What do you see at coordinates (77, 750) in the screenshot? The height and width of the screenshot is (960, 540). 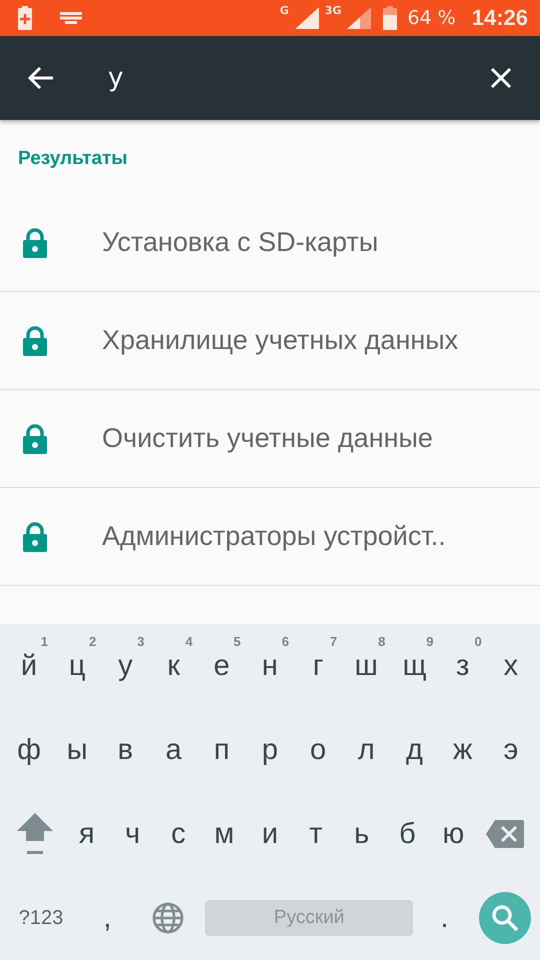 I see `key: ы` at bounding box center [77, 750].